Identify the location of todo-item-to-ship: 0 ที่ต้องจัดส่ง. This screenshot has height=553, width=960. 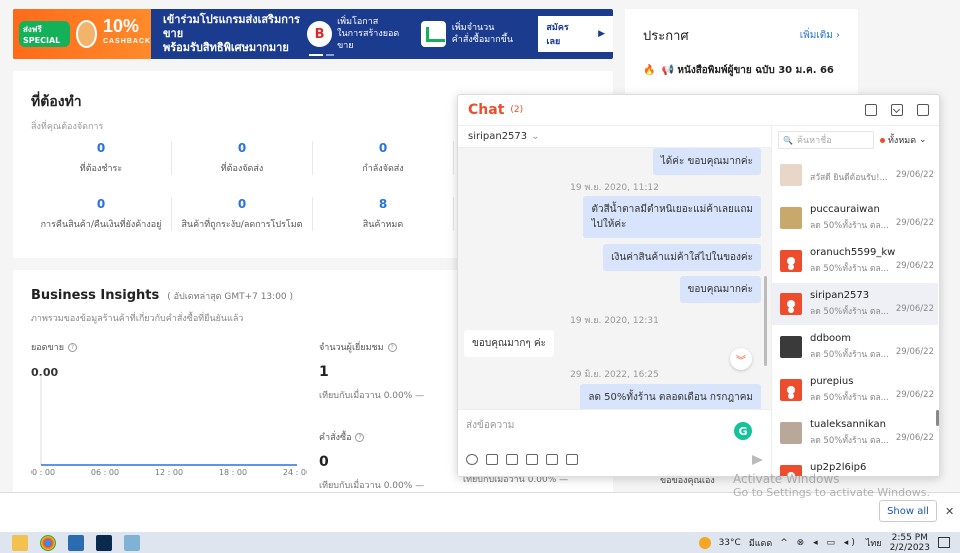
(242, 158).